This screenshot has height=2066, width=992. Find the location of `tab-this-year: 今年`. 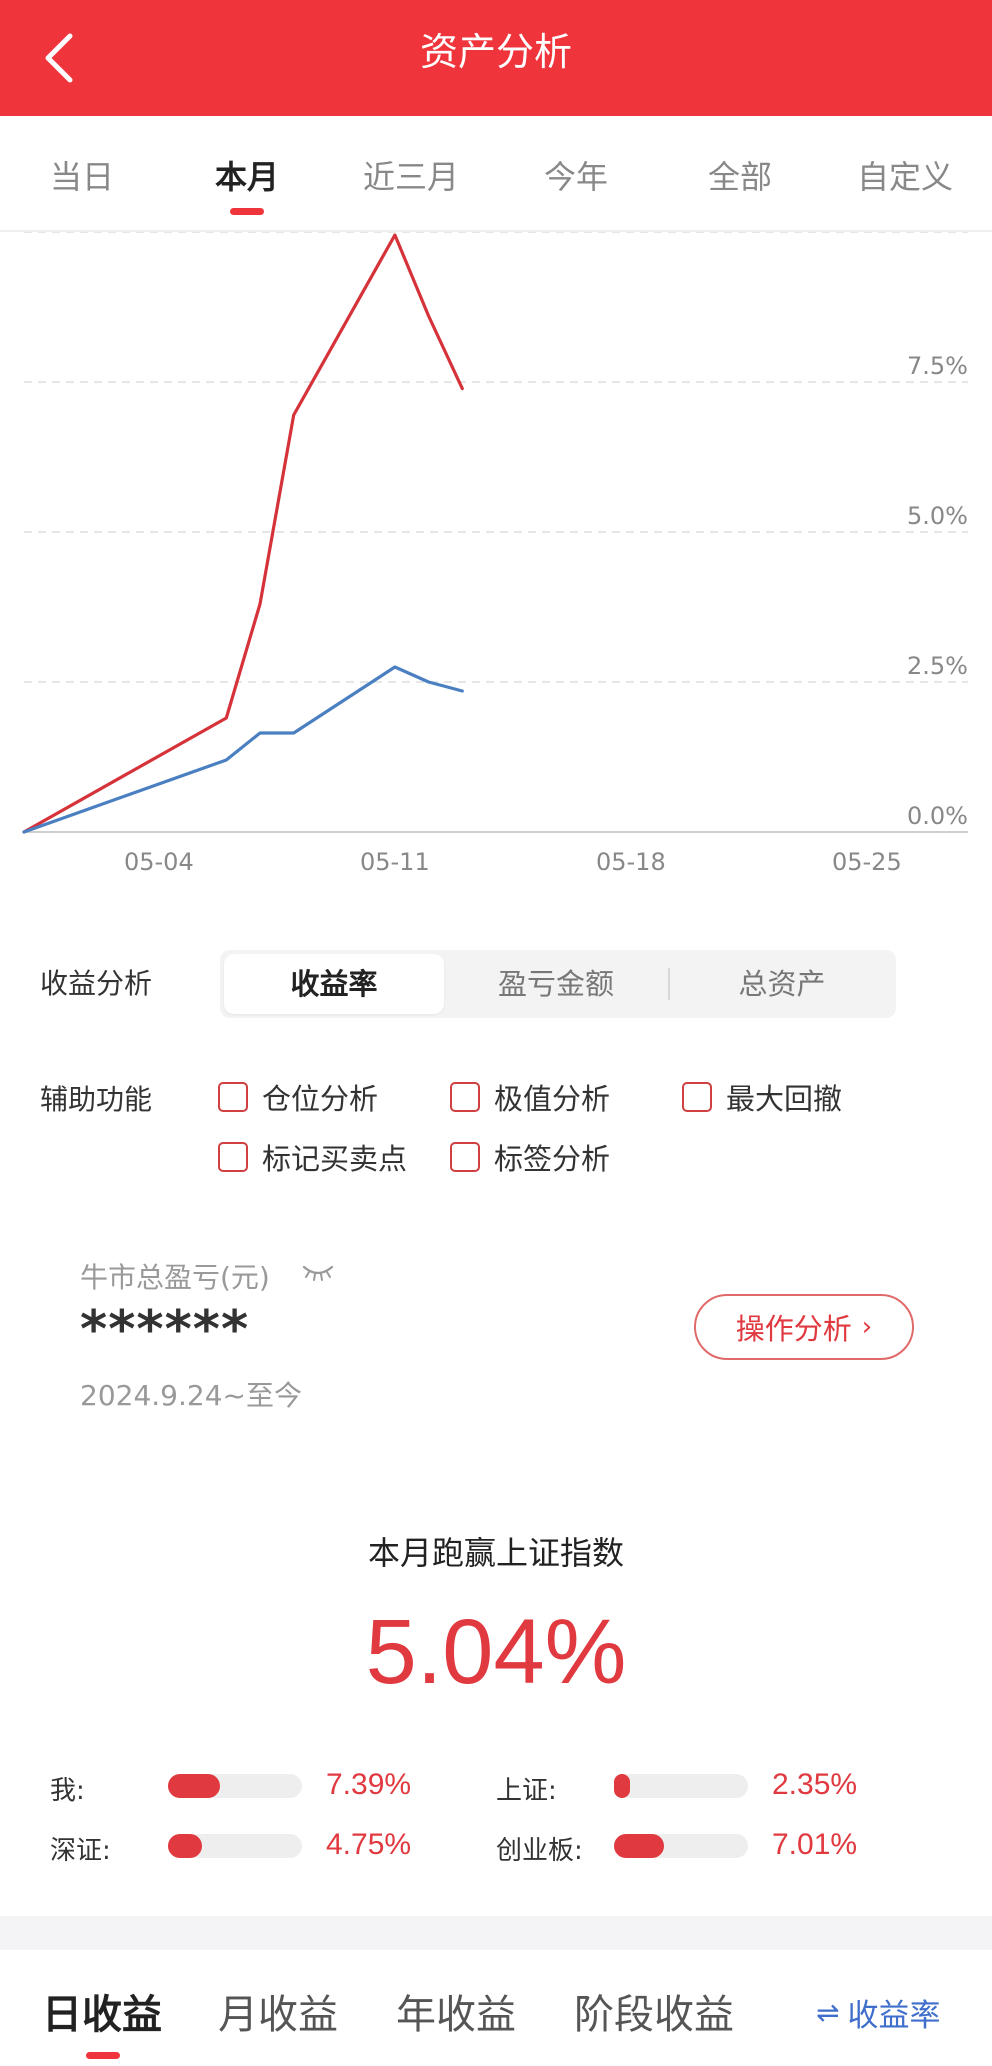

tab-this-year: 今年 is located at coordinates (576, 175).